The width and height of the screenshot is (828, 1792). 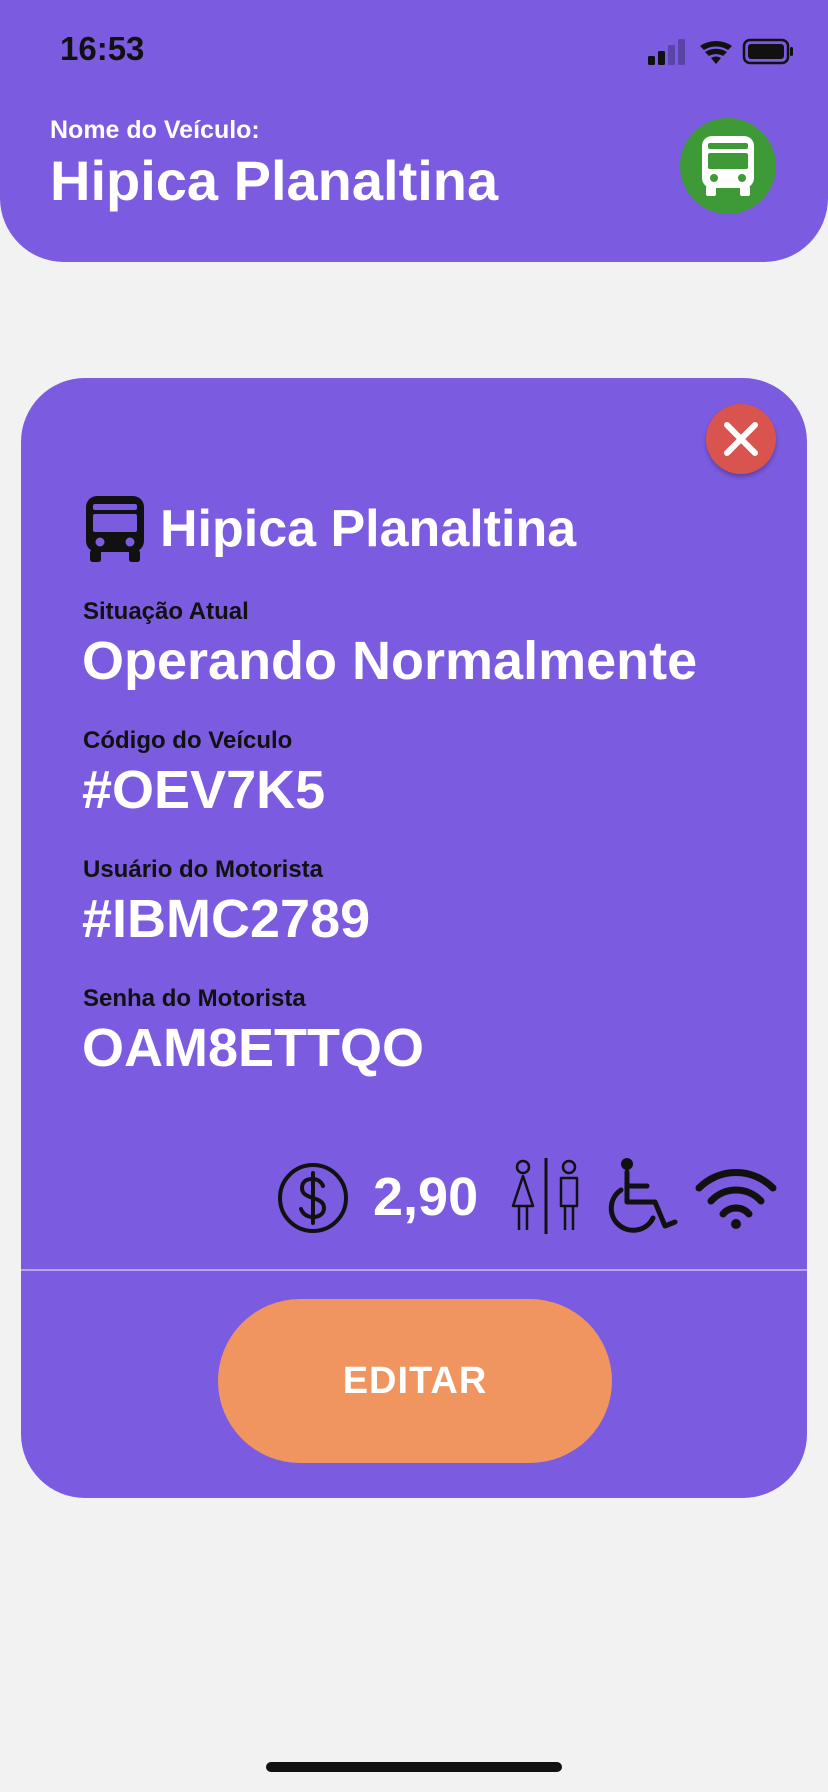 I want to click on edit-button: EDITAR, so click(x=415, y=1381).